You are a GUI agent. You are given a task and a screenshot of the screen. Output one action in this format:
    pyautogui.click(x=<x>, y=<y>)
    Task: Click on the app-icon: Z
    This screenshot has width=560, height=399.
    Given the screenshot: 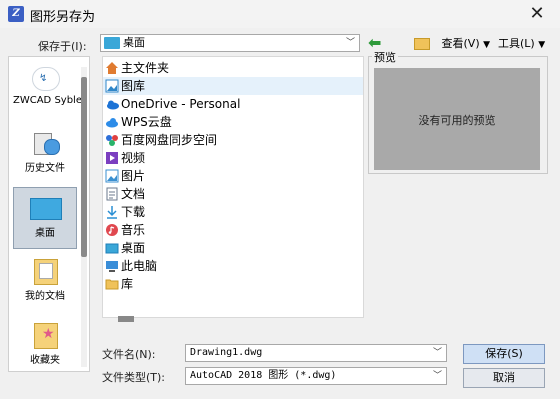 What is the action you would take?
    pyautogui.click(x=16, y=14)
    